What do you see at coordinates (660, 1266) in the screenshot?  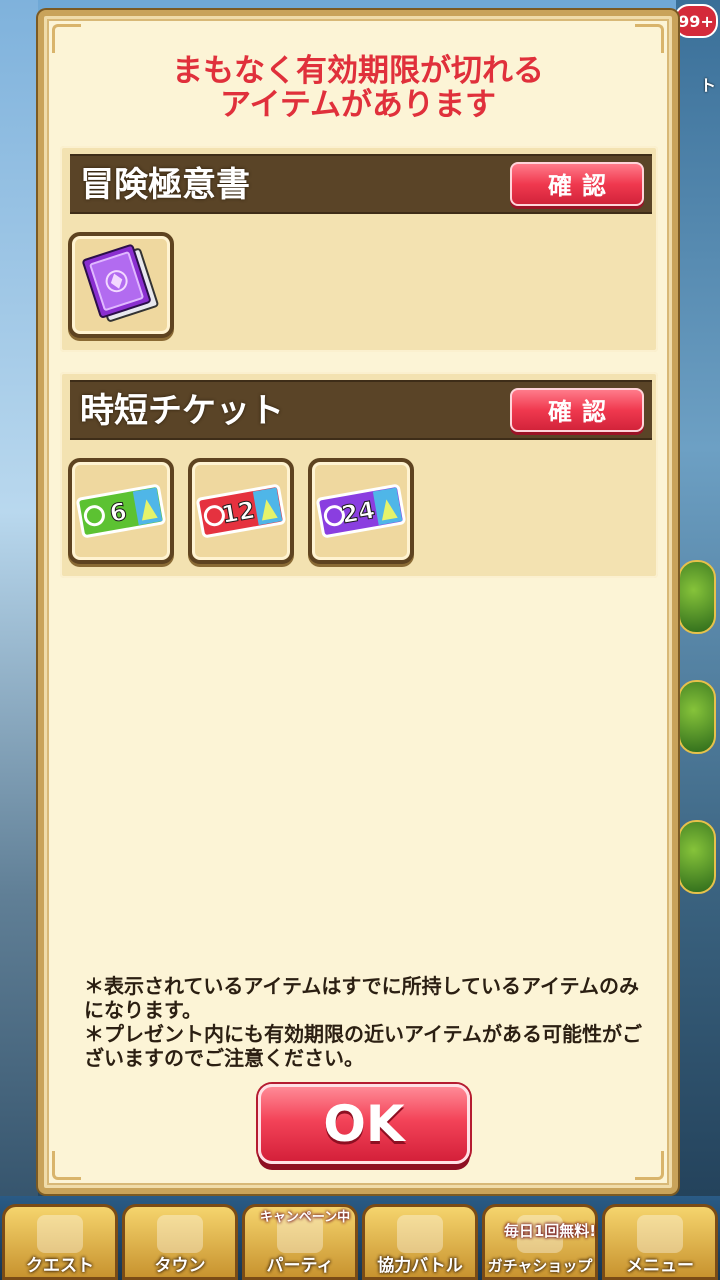 I see `nav-label: メニュー` at bounding box center [660, 1266].